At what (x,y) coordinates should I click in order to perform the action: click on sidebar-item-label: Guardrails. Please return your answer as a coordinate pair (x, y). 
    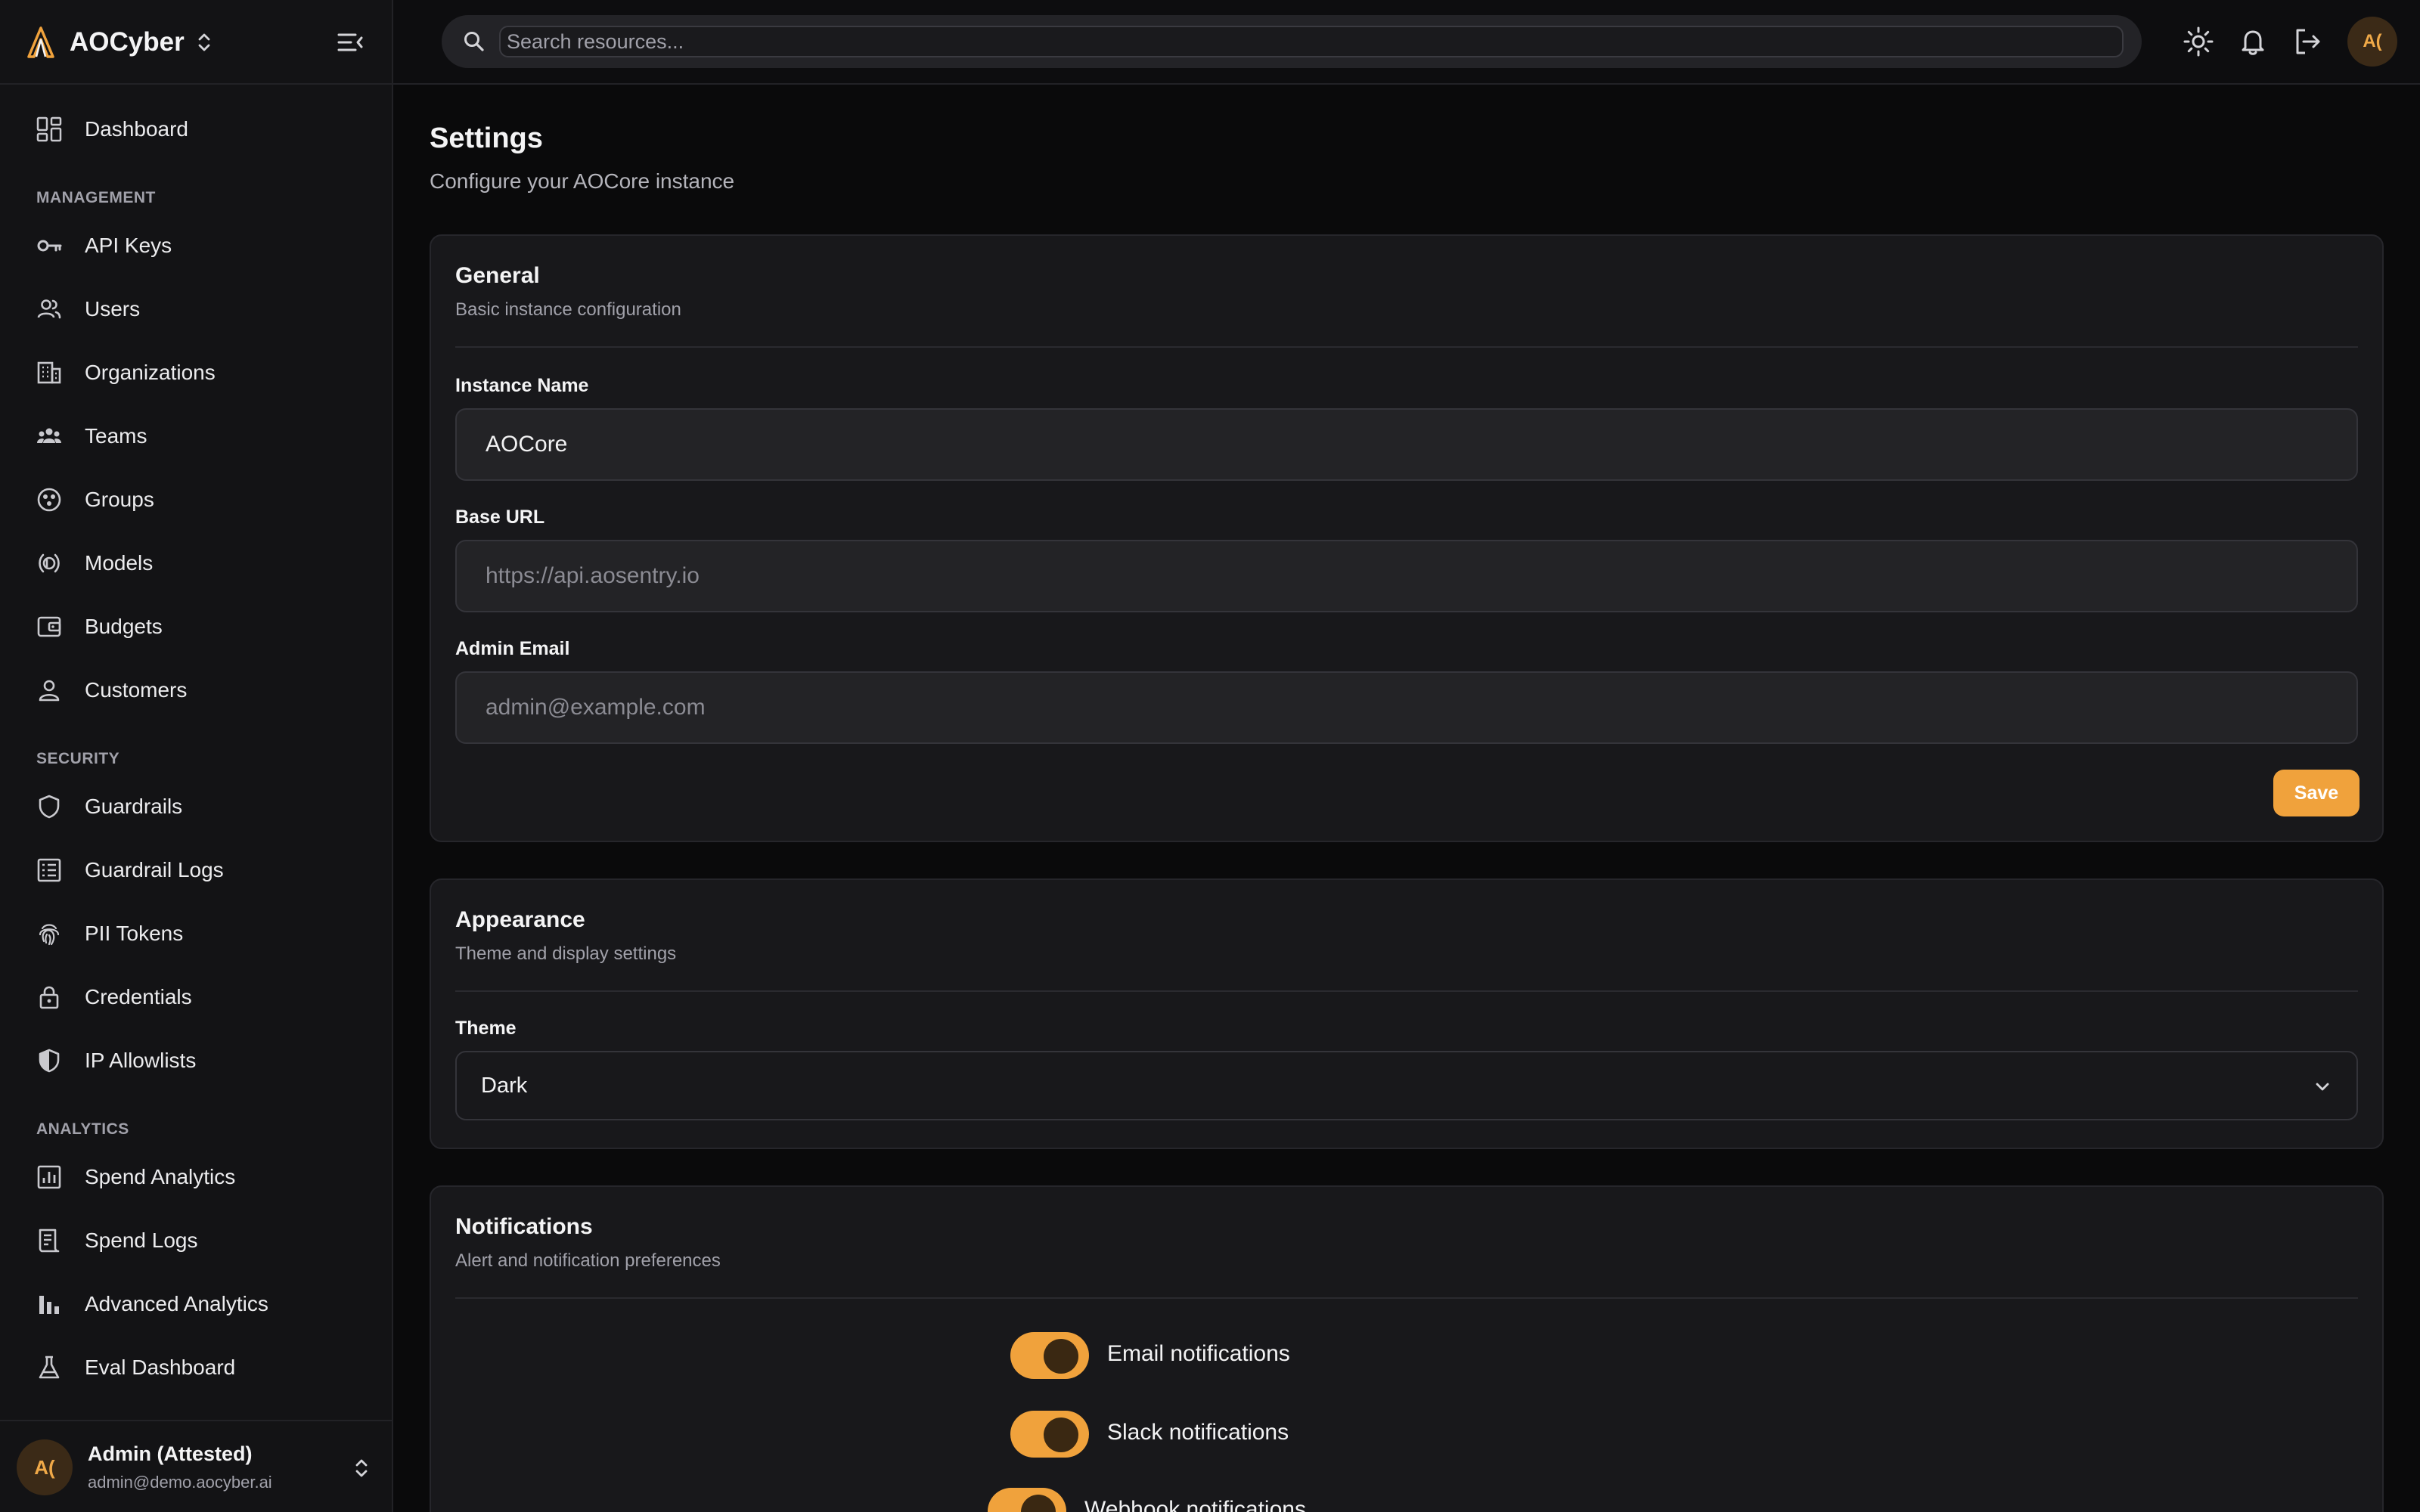
    Looking at the image, I should click on (134, 806).